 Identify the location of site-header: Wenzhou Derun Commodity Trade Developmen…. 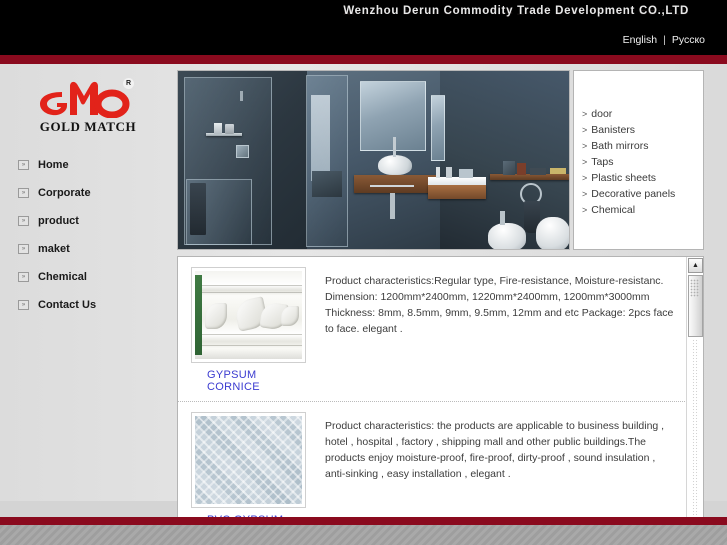
(363, 27).